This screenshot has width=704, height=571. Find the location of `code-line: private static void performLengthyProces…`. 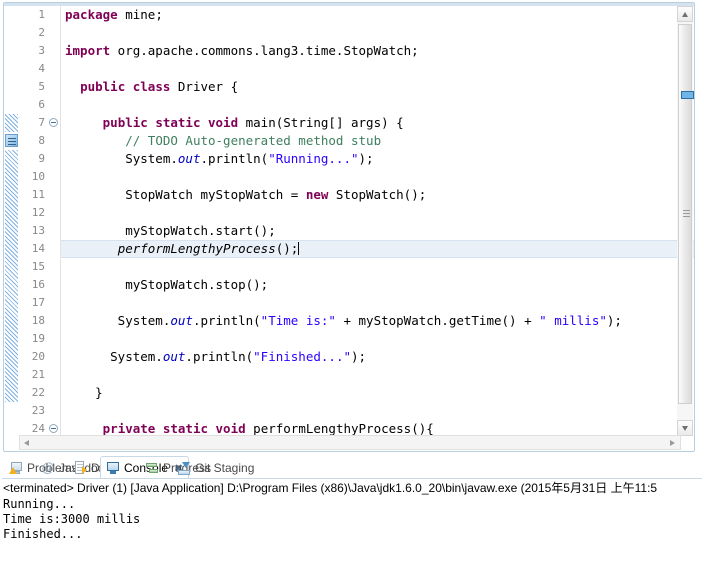

code-line: private static void performLengthyProces… is located at coordinates (377, 428).